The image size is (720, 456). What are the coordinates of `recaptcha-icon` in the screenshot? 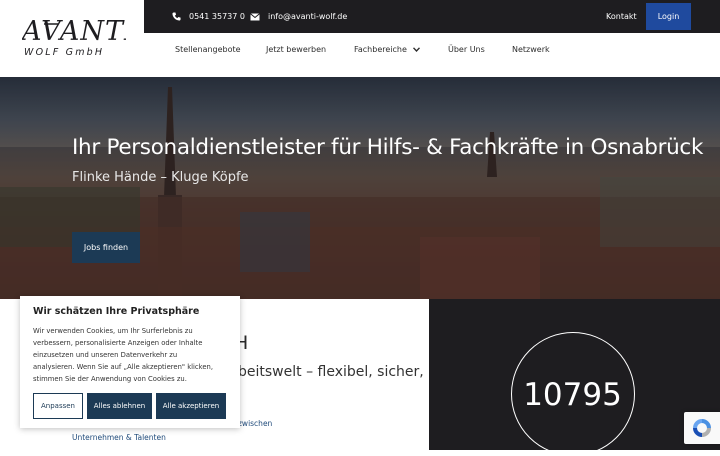 It's located at (702, 428).